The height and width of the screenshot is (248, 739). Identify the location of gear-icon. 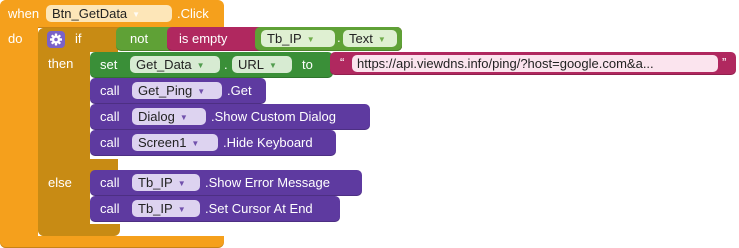
(56, 39).